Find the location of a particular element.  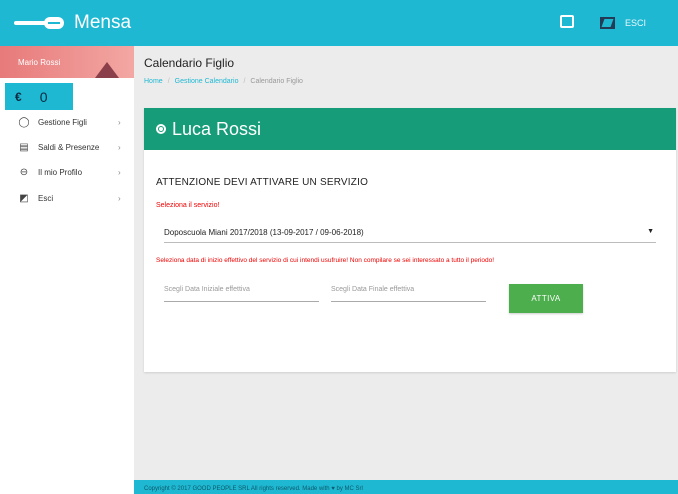

fullscreen-icon is located at coordinates (567, 21).